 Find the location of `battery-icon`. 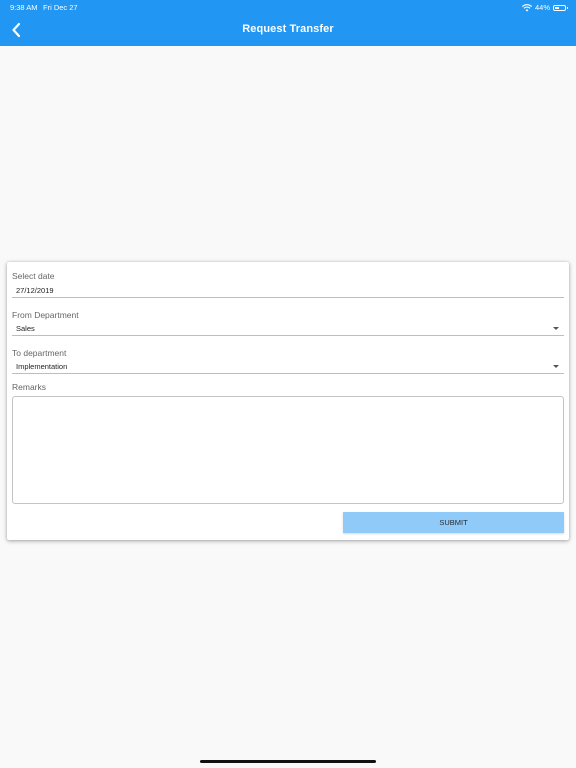

battery-icon is located at coordinates (560, 7).